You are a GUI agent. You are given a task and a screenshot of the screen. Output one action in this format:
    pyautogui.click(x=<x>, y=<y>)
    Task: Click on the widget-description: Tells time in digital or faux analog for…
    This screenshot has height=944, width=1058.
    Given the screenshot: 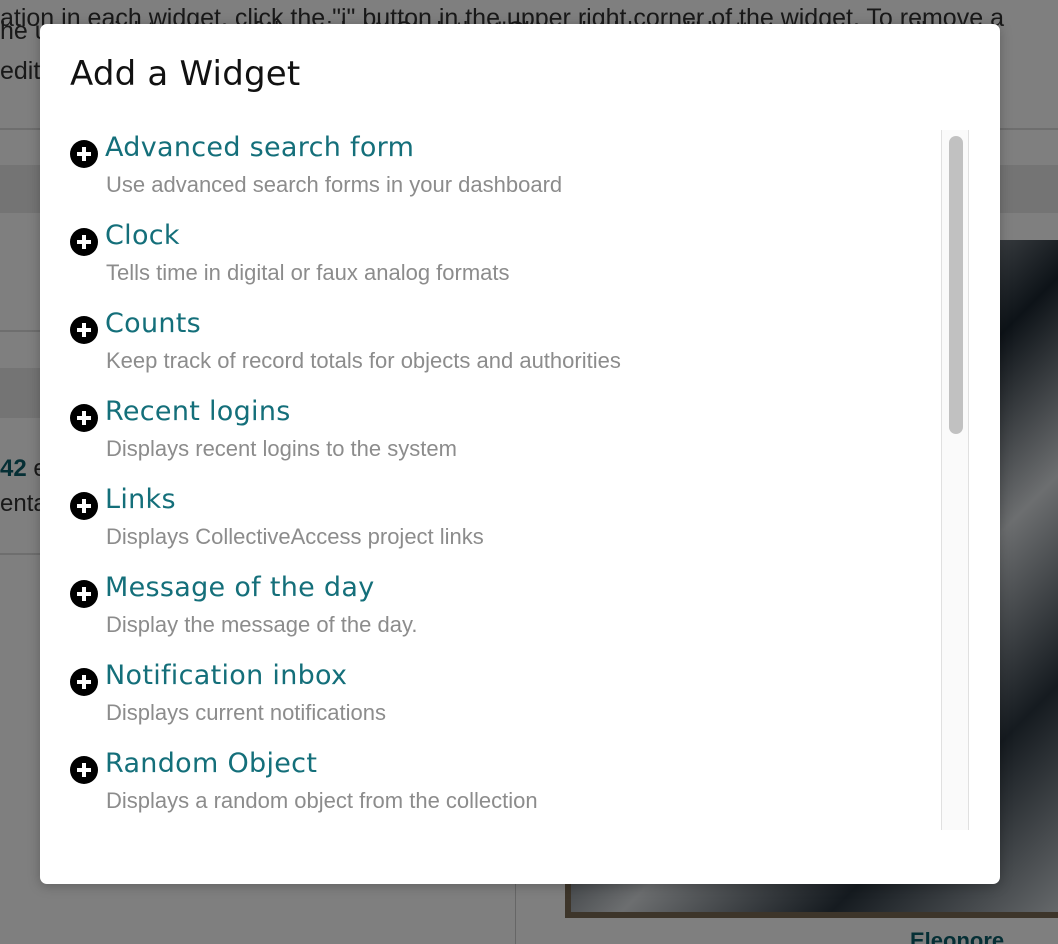 What is the action you would take?
    pyautogui.click(x=308, y=272)
    